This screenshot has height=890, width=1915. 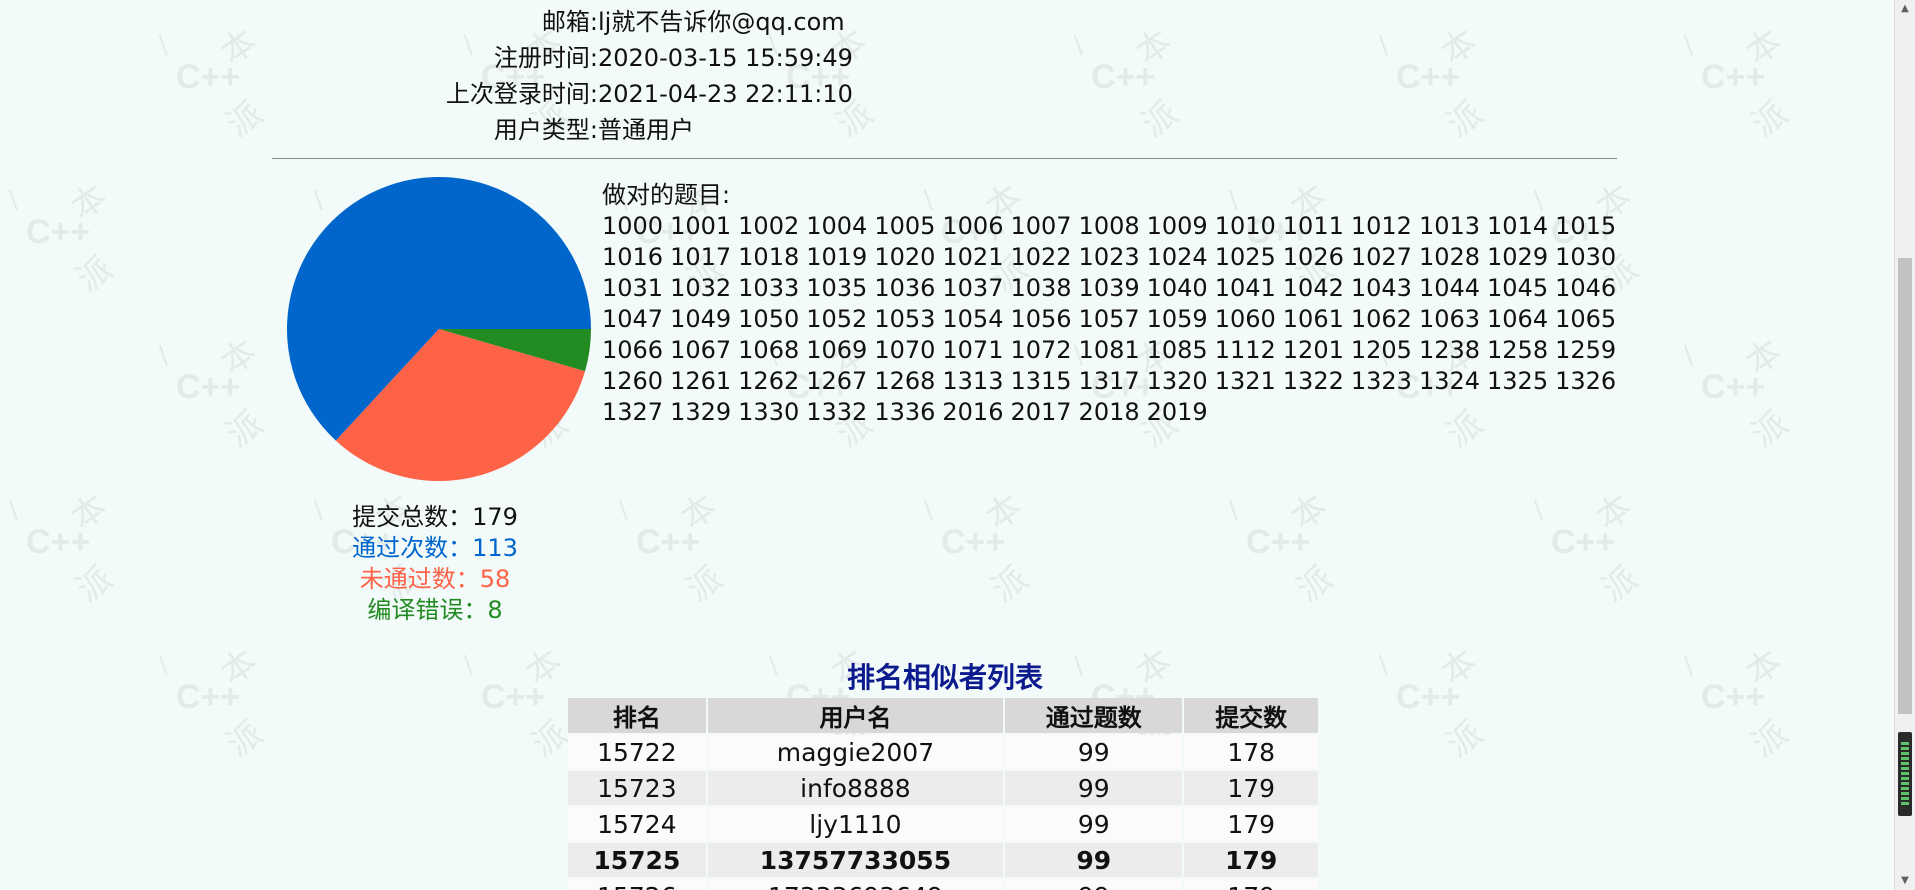 What do you see at coordinates (972, 226) in the screenshot?
I see `solved-problem-id: 1006` at bounding box center [972, 226].